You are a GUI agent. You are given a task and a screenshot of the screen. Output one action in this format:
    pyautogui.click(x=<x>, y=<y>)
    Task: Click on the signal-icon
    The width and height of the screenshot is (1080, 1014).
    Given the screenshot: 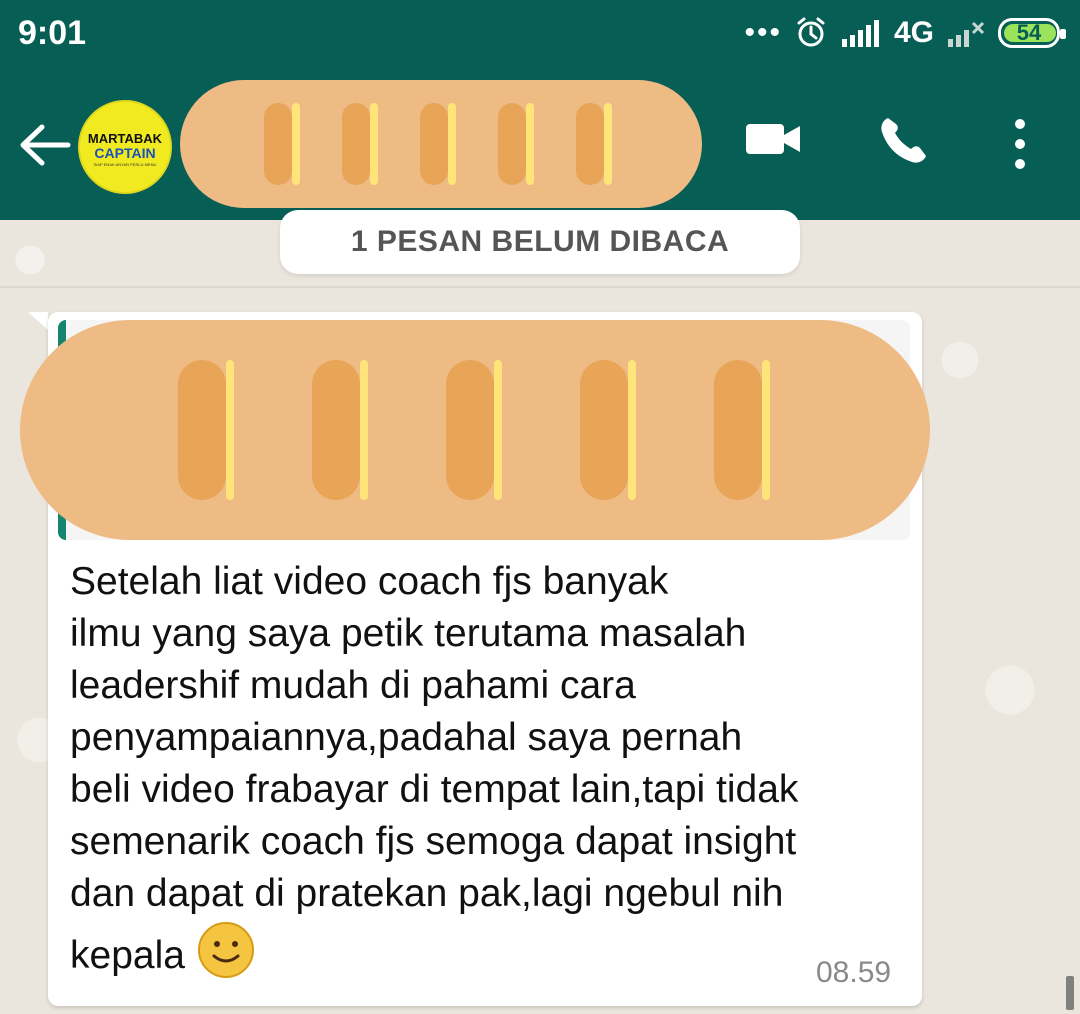 What is the action you would take?
    pyautogui.click(x=860, y=33)
    